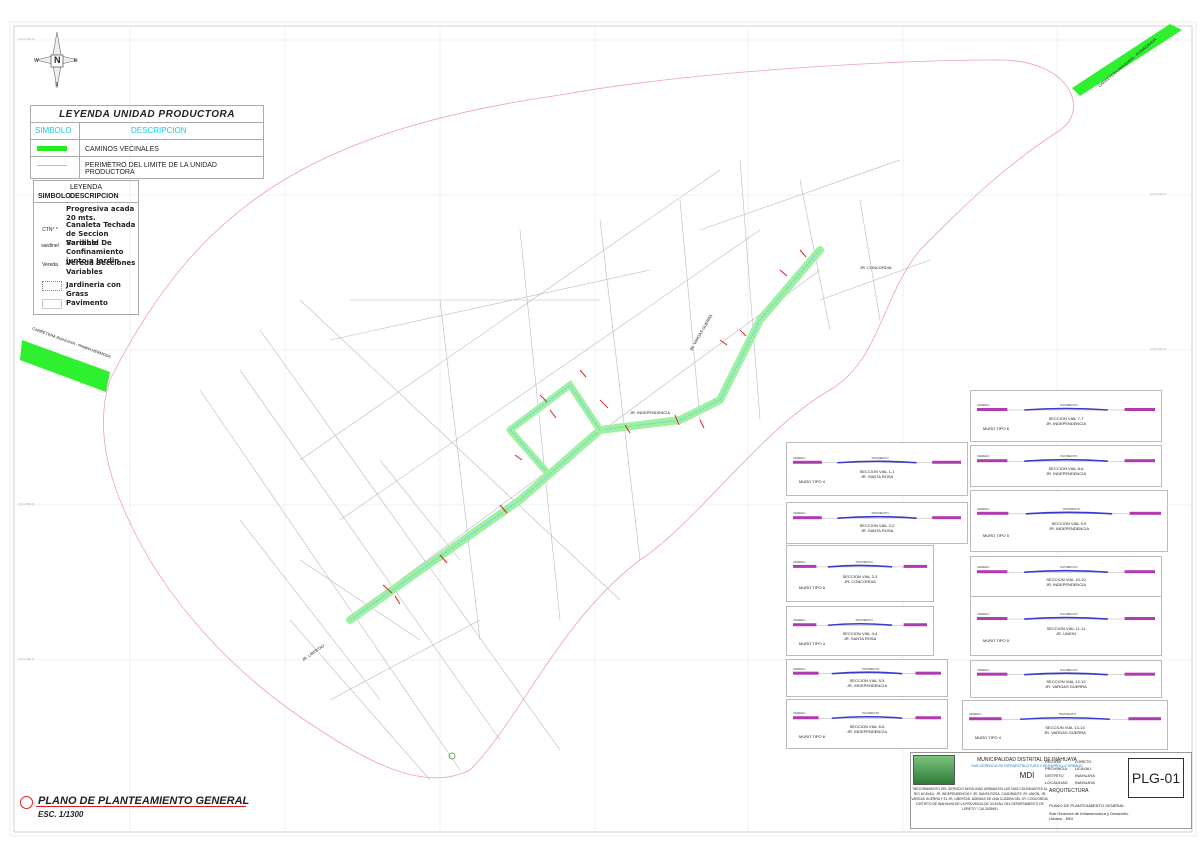  What do you see at coordinates (650, 412) in the screenshot?
I see `road-label-independencia: JR. INDEPENDENCIA` at bounding box center [650, 412].